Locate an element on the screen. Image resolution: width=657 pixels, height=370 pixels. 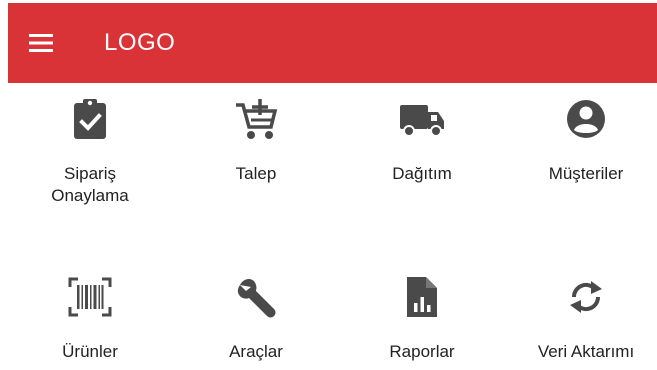
clipboard-check-icon is located at coordinates (90, 119).